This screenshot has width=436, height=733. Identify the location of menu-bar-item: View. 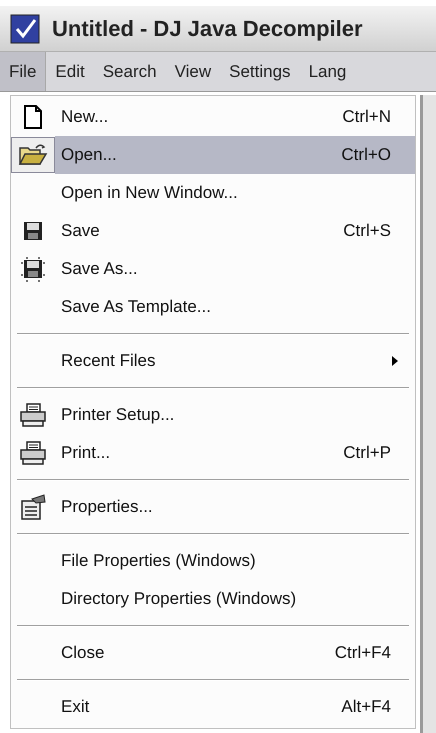
(193, 71).